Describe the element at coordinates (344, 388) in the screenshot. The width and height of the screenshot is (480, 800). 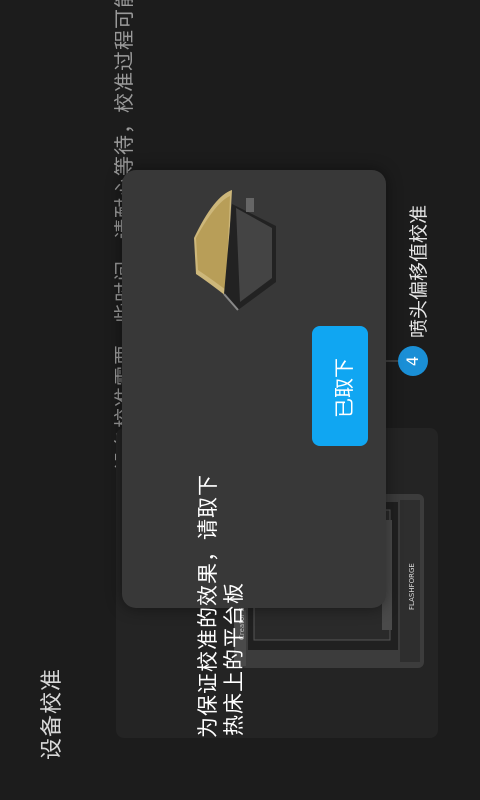
I see `plate-removed-button-label: 已取下` at that location.